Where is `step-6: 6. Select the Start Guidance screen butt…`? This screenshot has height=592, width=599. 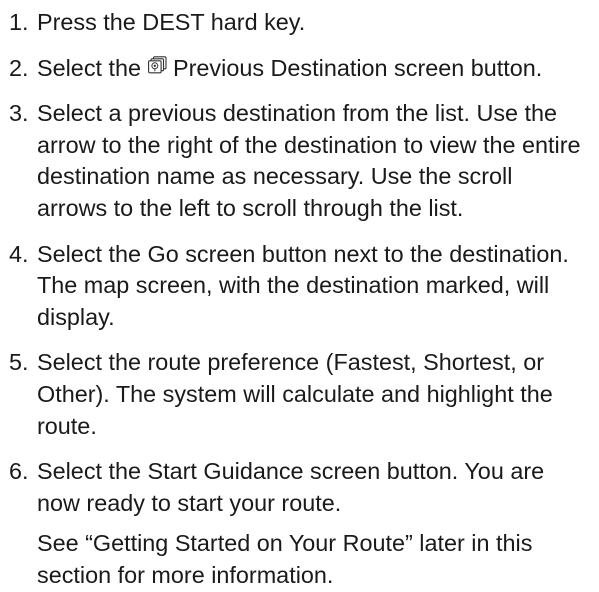
step-6: 6. Select the Start Guidance screen butt… is located at coordinates (299, 487).